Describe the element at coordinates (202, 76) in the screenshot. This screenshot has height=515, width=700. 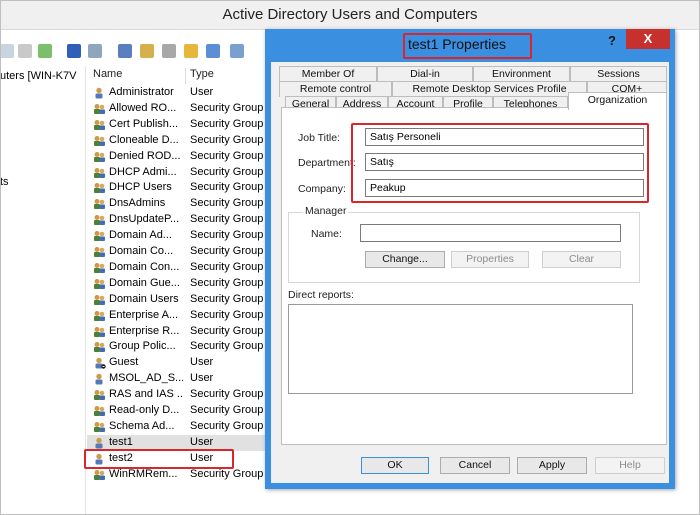
I see `column-header-type: Type` at that location.